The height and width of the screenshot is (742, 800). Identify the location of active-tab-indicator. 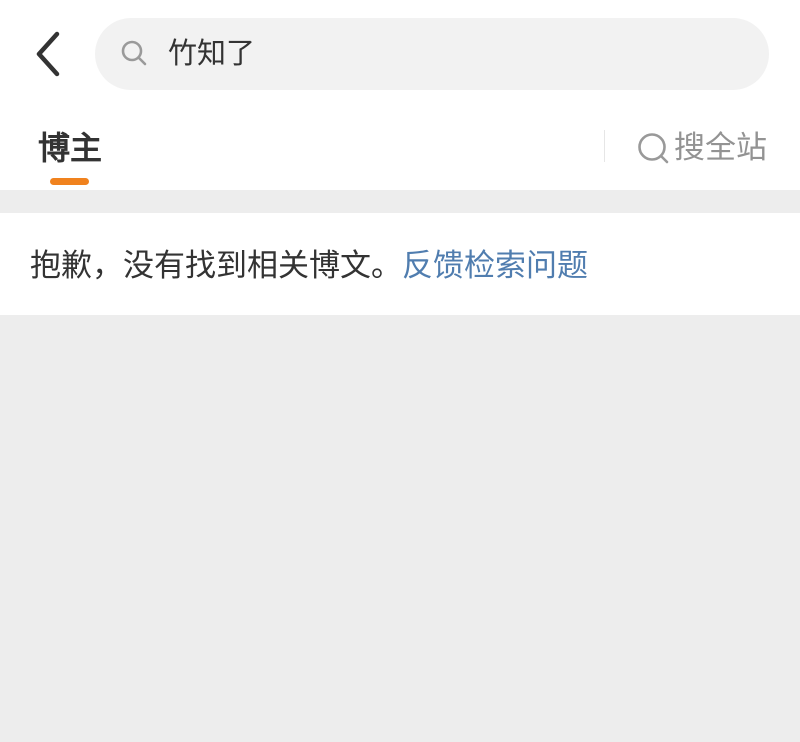
(69, 181).